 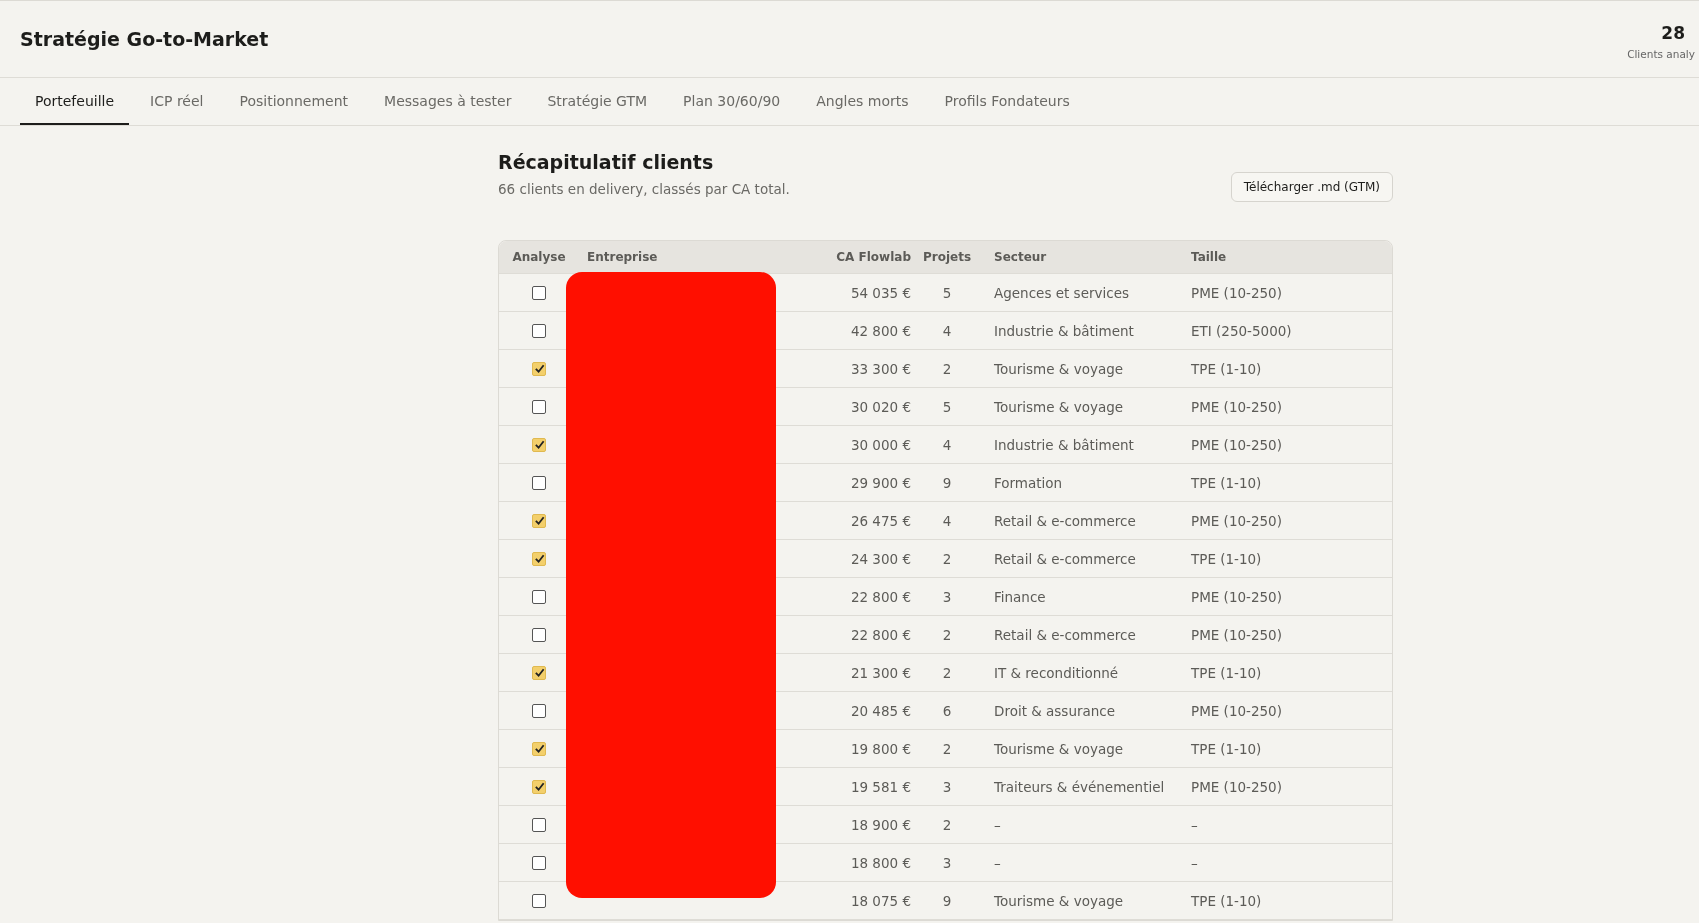 What do you see at coordinates (862, 101) in the screenshot?
I see `tab: Angles morts` at bounding box center [862, 101].